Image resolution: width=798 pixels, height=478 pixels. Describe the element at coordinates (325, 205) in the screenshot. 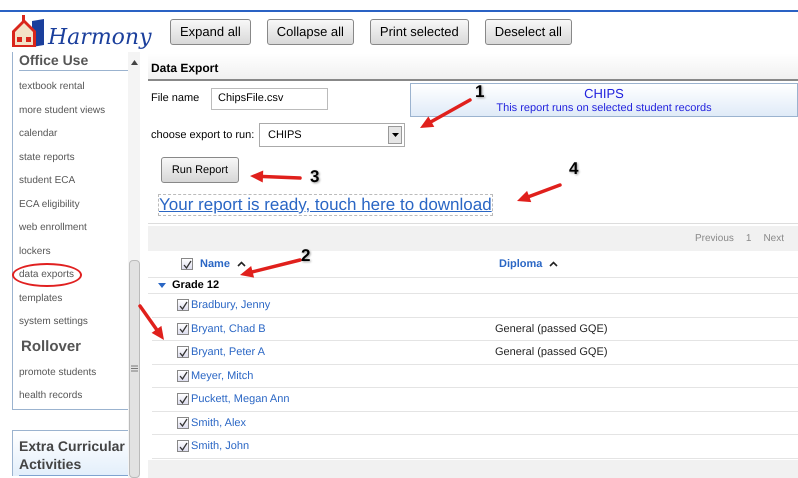

I see `download-link: Your report is ready, touch here to download` at that location.